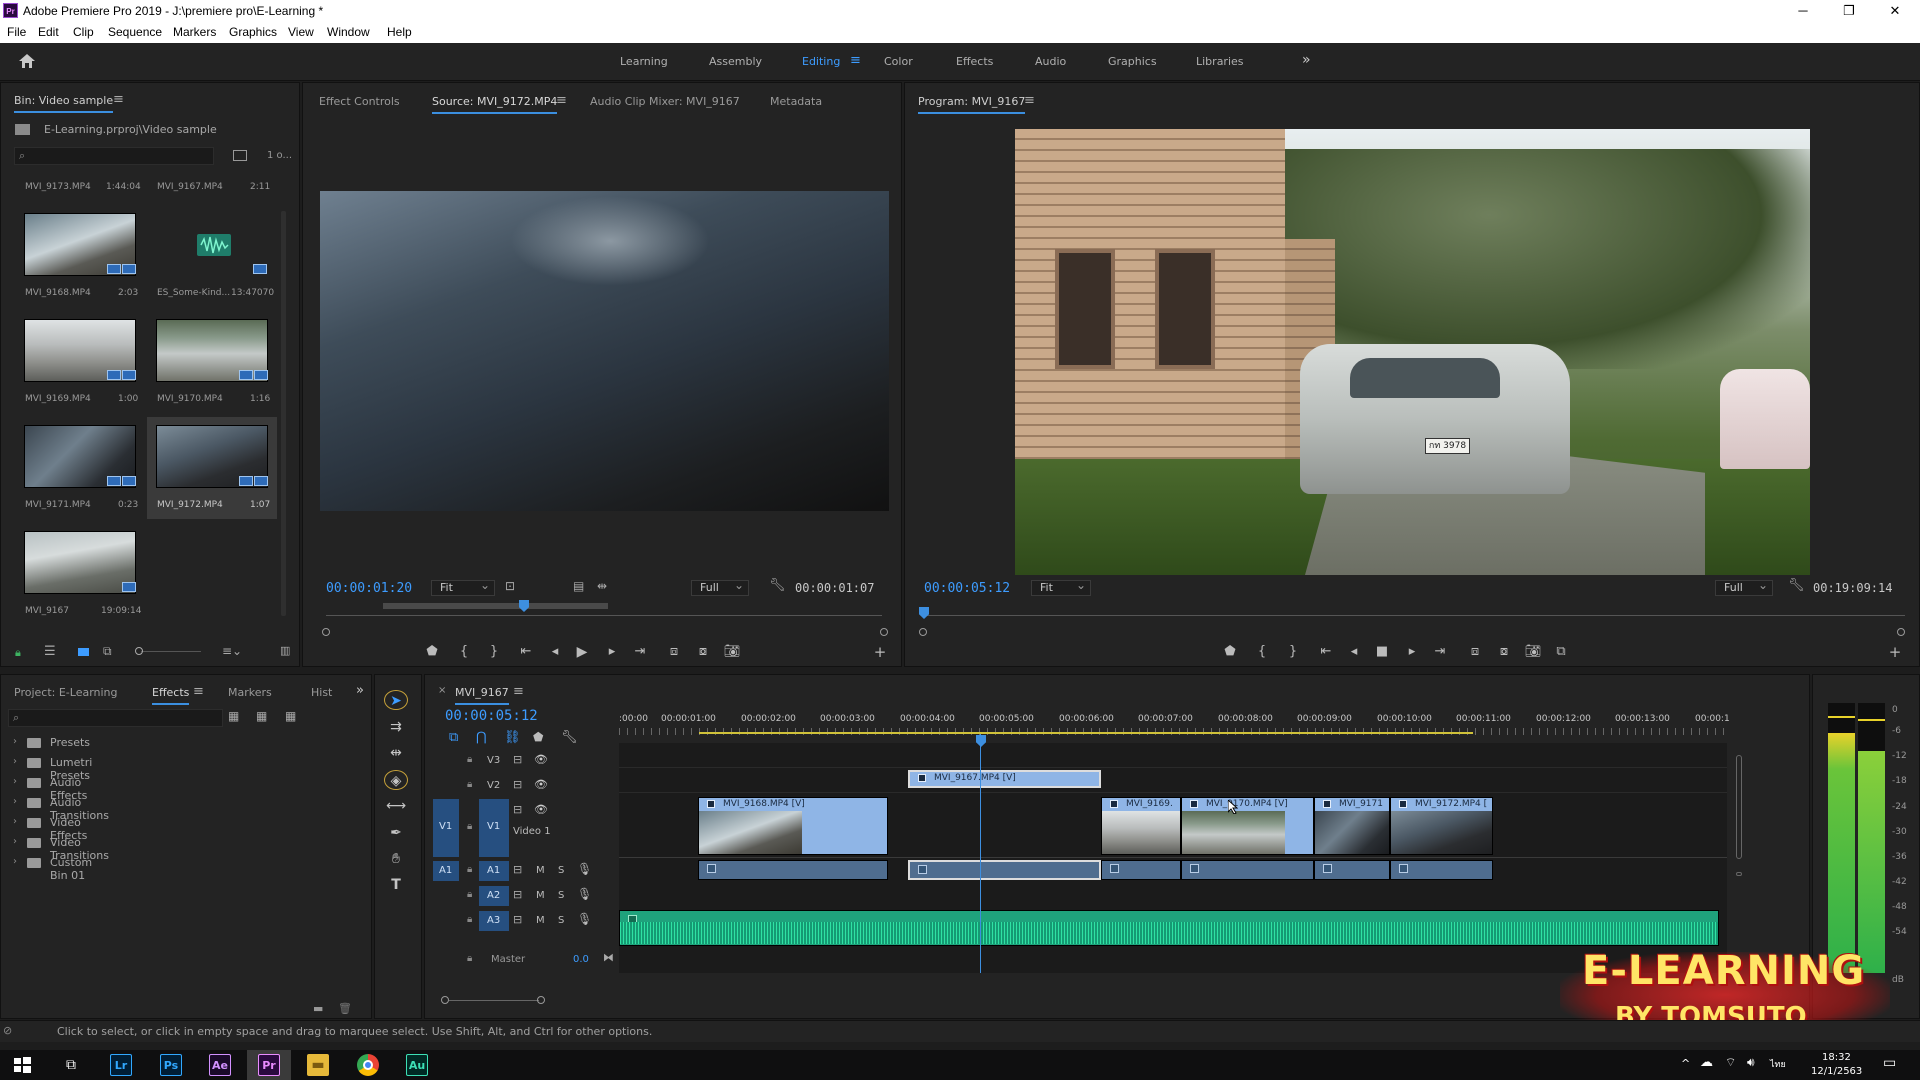  I want to click on notification-center-icon: ▭, so click(1889, 1063).